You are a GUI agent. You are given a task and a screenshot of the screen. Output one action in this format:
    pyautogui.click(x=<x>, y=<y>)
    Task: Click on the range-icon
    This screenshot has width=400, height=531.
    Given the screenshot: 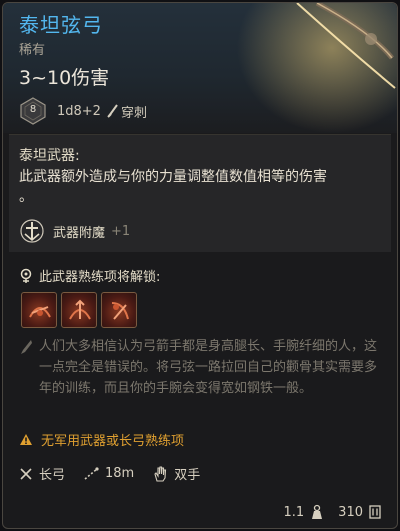 What is the action you would take?
    pyautogui.click(x=91, y=473)
    